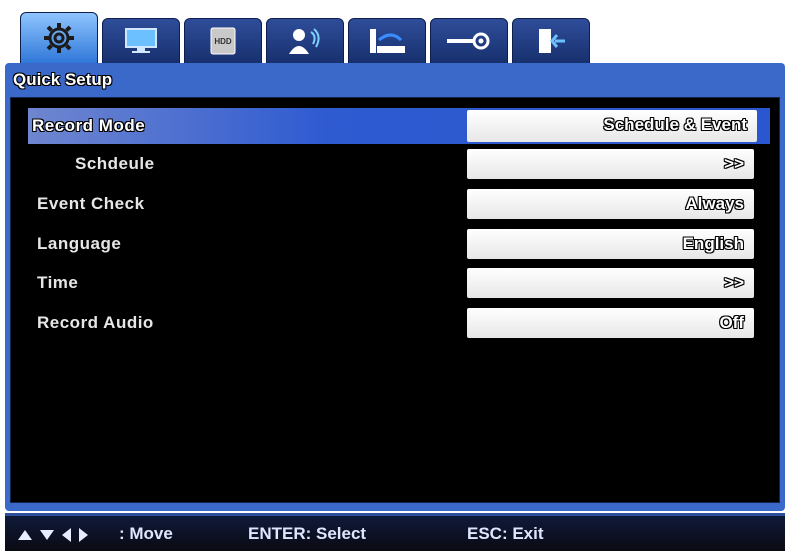 The image size is (790, 559). What do you see at coordinates (89, 125) in the screenshot?
I see `row-label: Record Mode` at bounding box center [89, 125].